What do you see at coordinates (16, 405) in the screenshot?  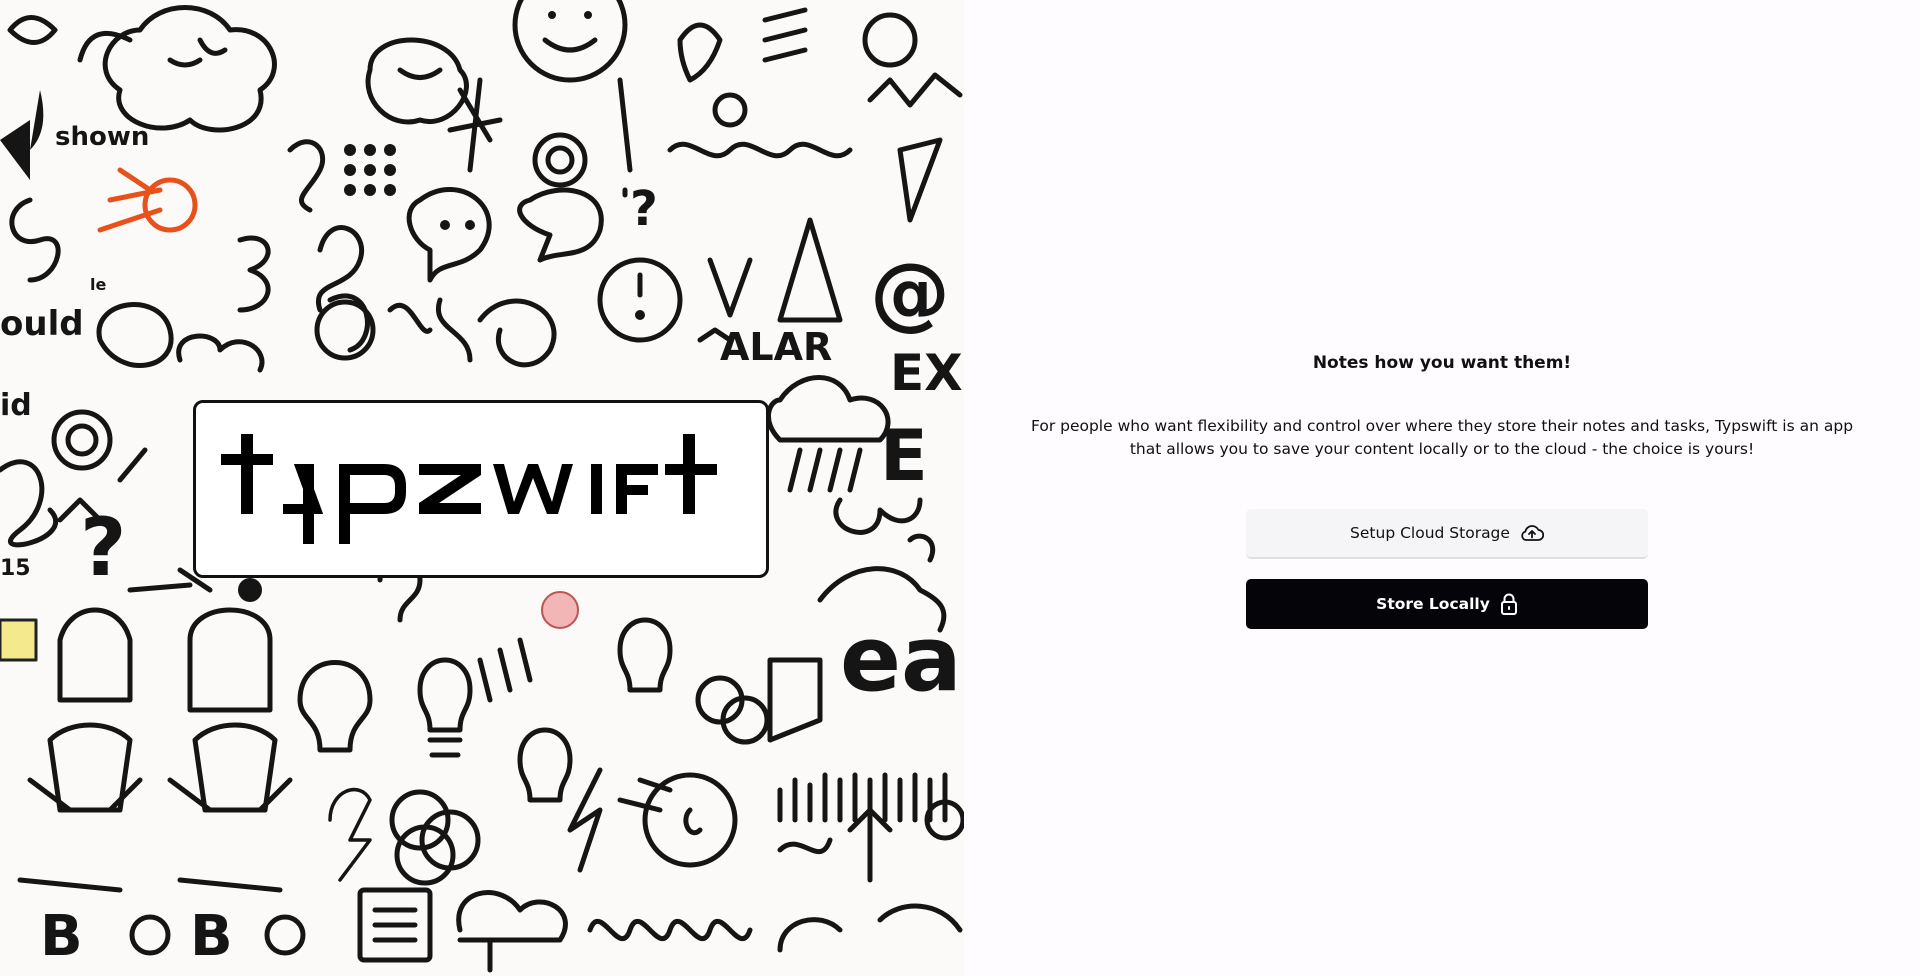 I see `svg-text: id` at bounding box center [16, 405].